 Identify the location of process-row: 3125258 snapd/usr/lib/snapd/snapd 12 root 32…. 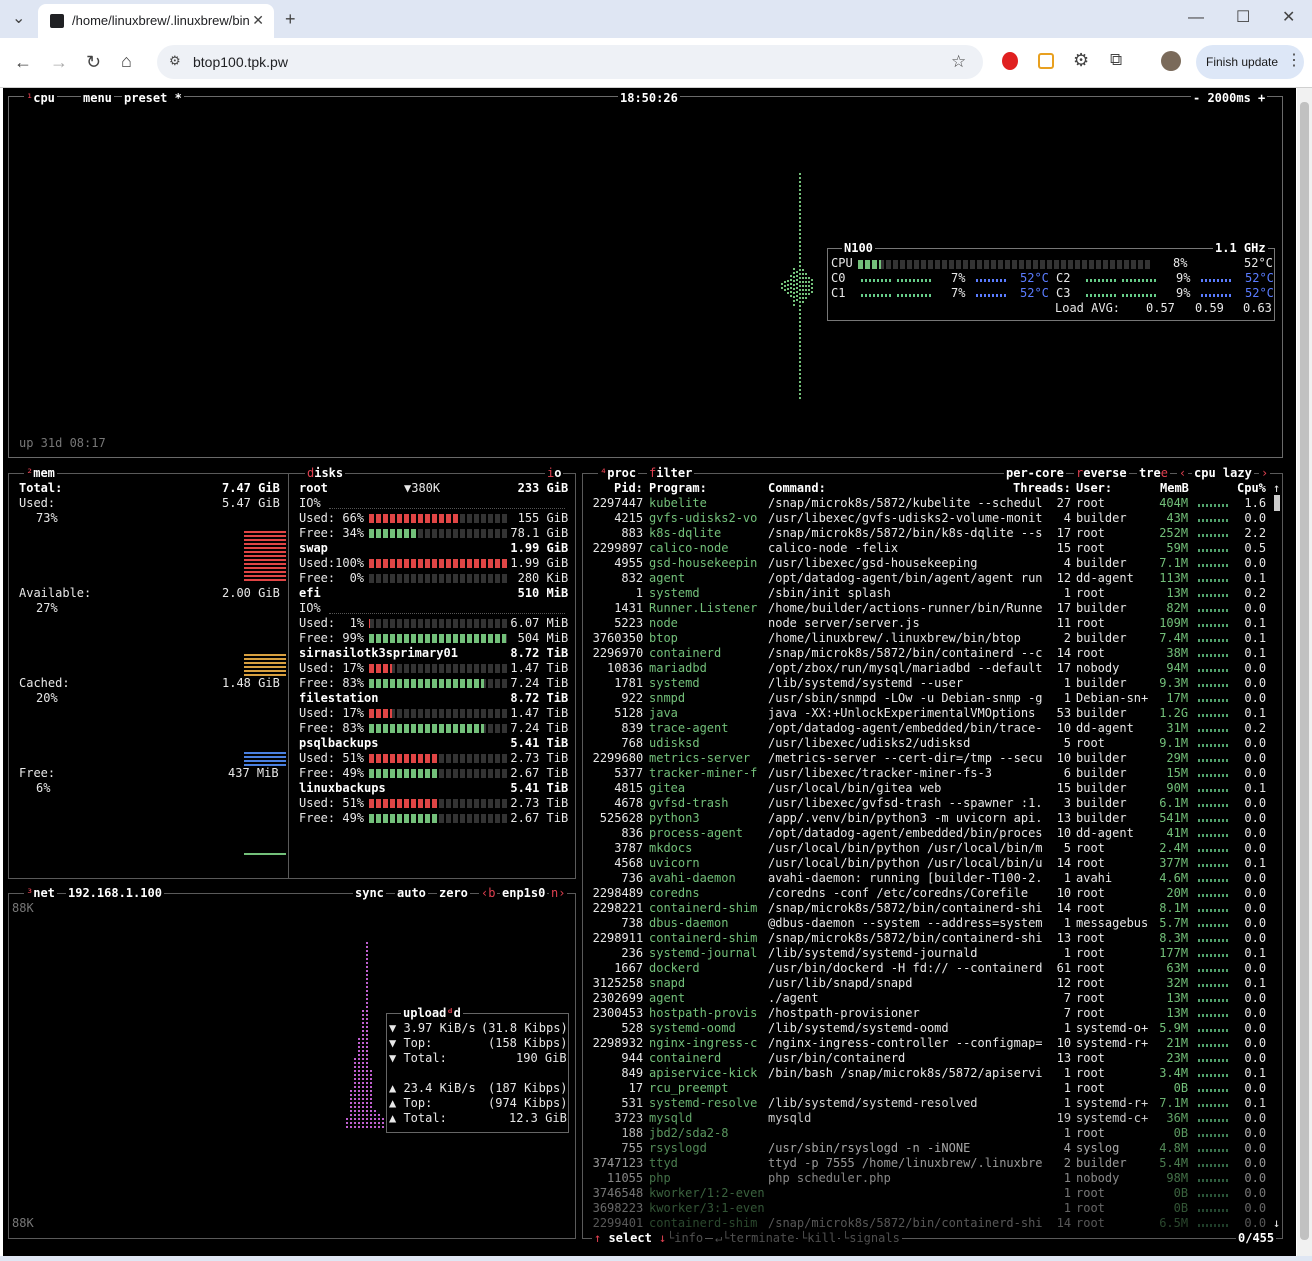
(648, 983).